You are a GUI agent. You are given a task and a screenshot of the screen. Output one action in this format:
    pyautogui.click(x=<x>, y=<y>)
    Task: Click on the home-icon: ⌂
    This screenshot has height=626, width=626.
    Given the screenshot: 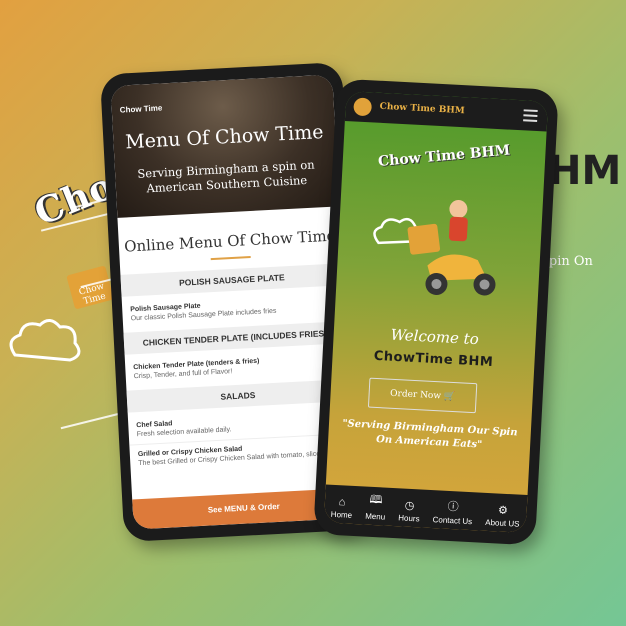 What is the action you would take?
    pyautogui.click(x=342, y=502)
    